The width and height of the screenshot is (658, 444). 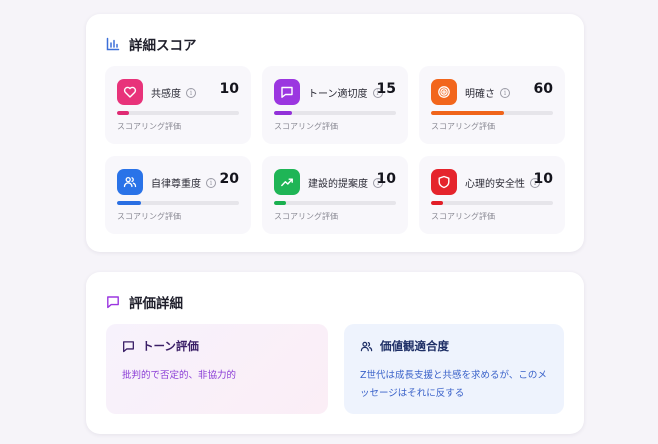 What do you see at coordinates (492, 195) in the screenshot?
I see `metric-card-psych-safety: 心理的安全性 i 10 スコアリング評価` at bounding box center [492, 195].